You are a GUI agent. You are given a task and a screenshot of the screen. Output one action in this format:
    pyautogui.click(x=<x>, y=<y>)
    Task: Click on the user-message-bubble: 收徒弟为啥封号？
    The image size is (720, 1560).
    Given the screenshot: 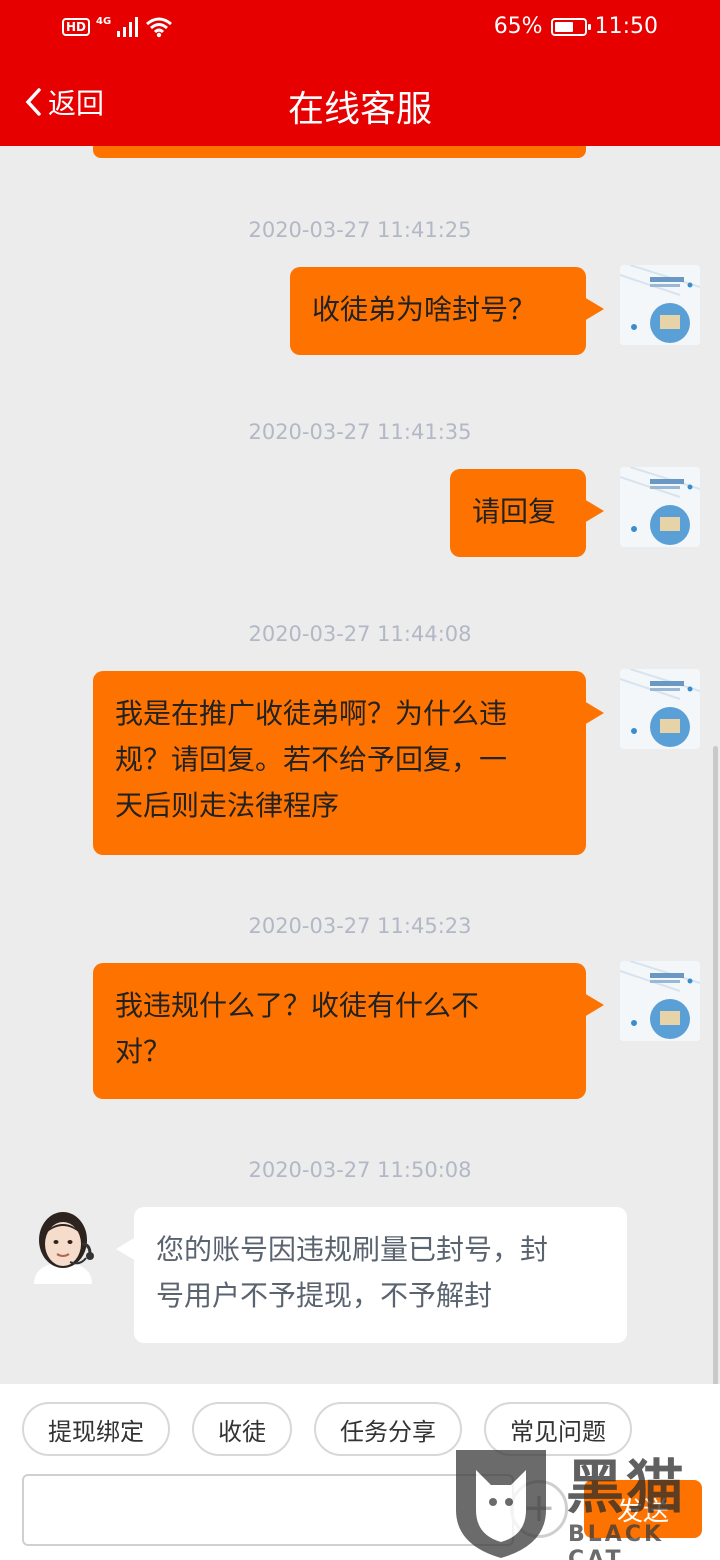 What is the action you would take?
    pyautogui.click(x=447, y=311)
    